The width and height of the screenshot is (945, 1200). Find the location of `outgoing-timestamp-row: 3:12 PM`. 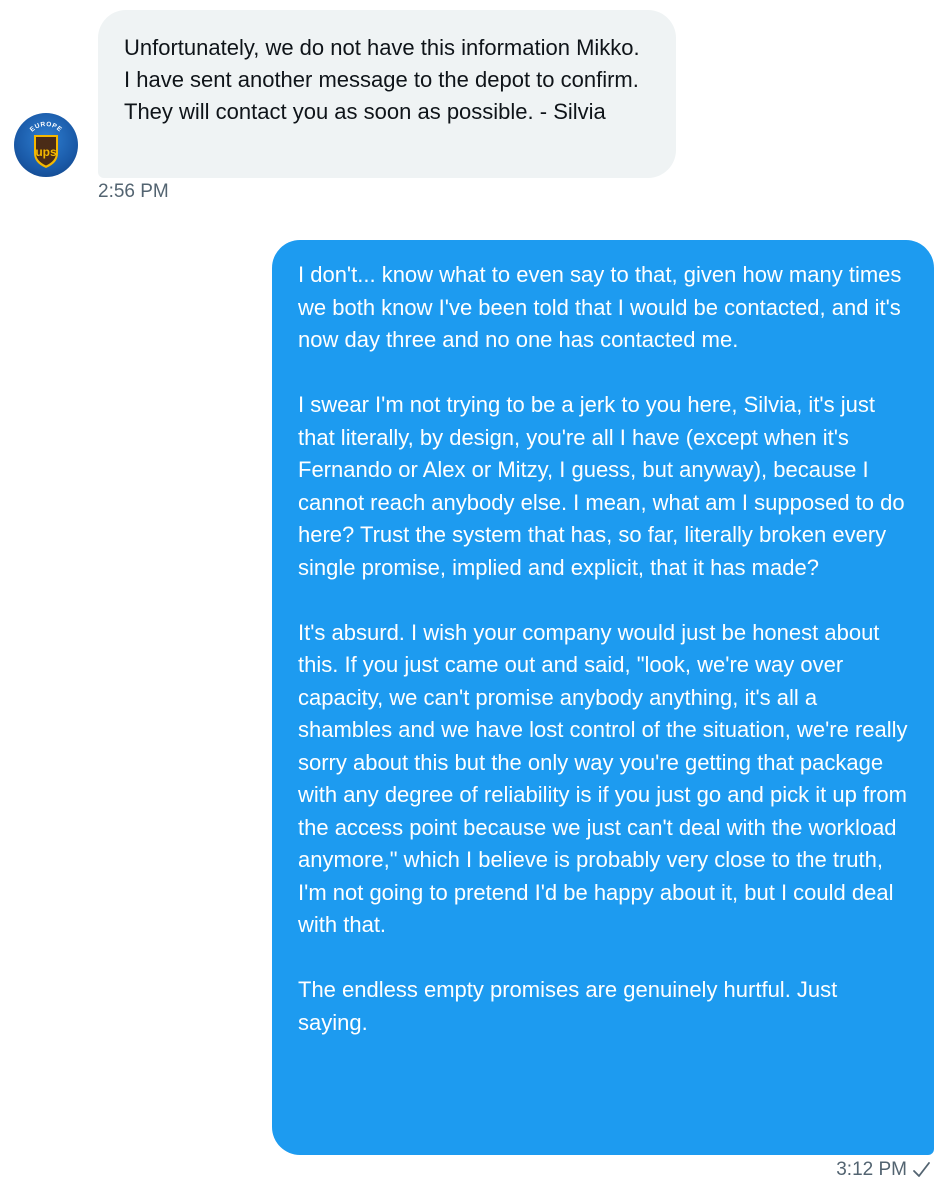

outgoing-timestamp-row: 3:12 PM is located at coordinates (883, 1170).